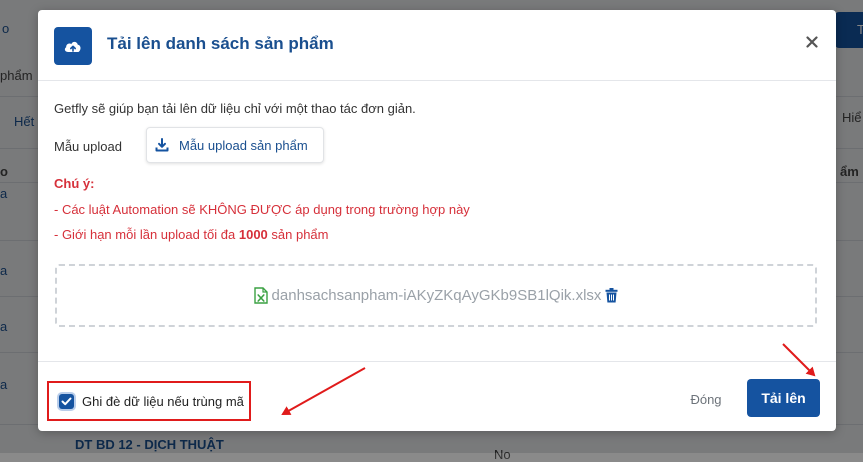 This screenshot has height=462, width=863. What do you see at coordinates (260, 295) in the screenshot?
I see `excel-file-icon` at bounding box center [260, 295].